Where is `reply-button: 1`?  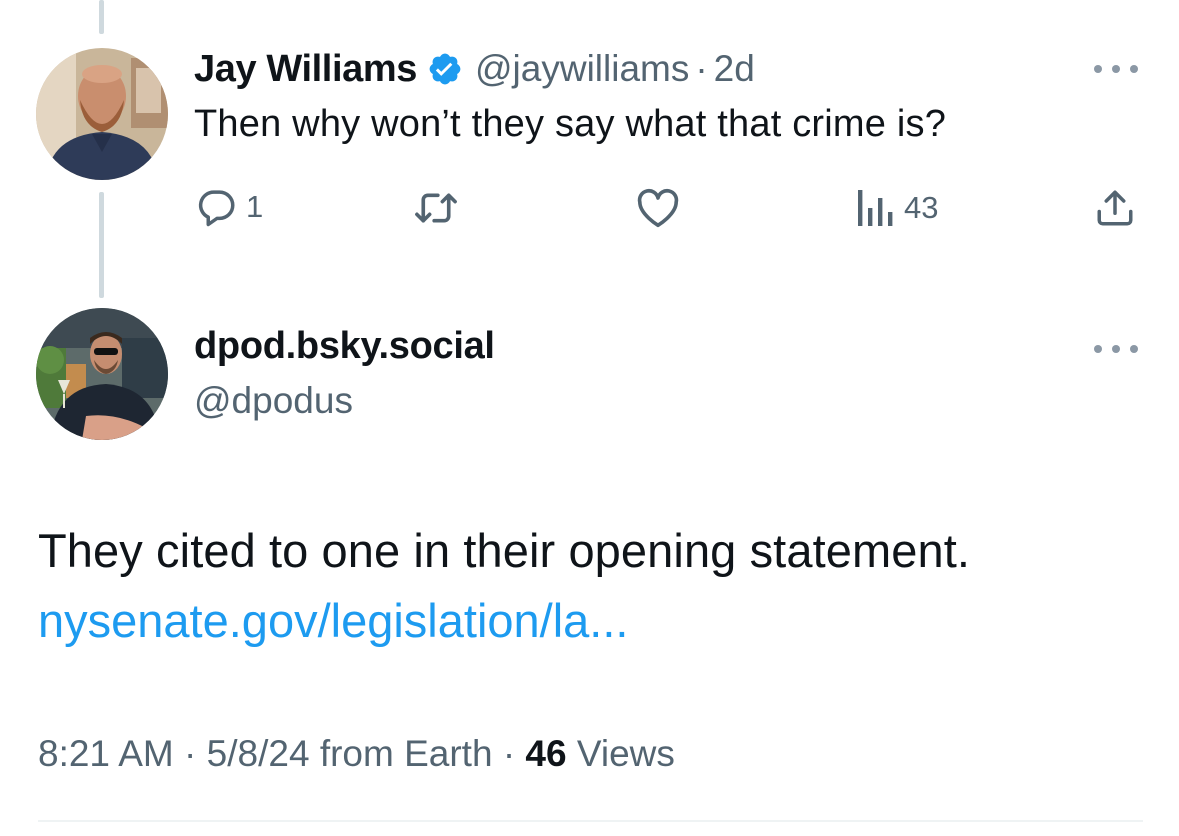
reply-button: 1 is located at coordinates (229, 207).